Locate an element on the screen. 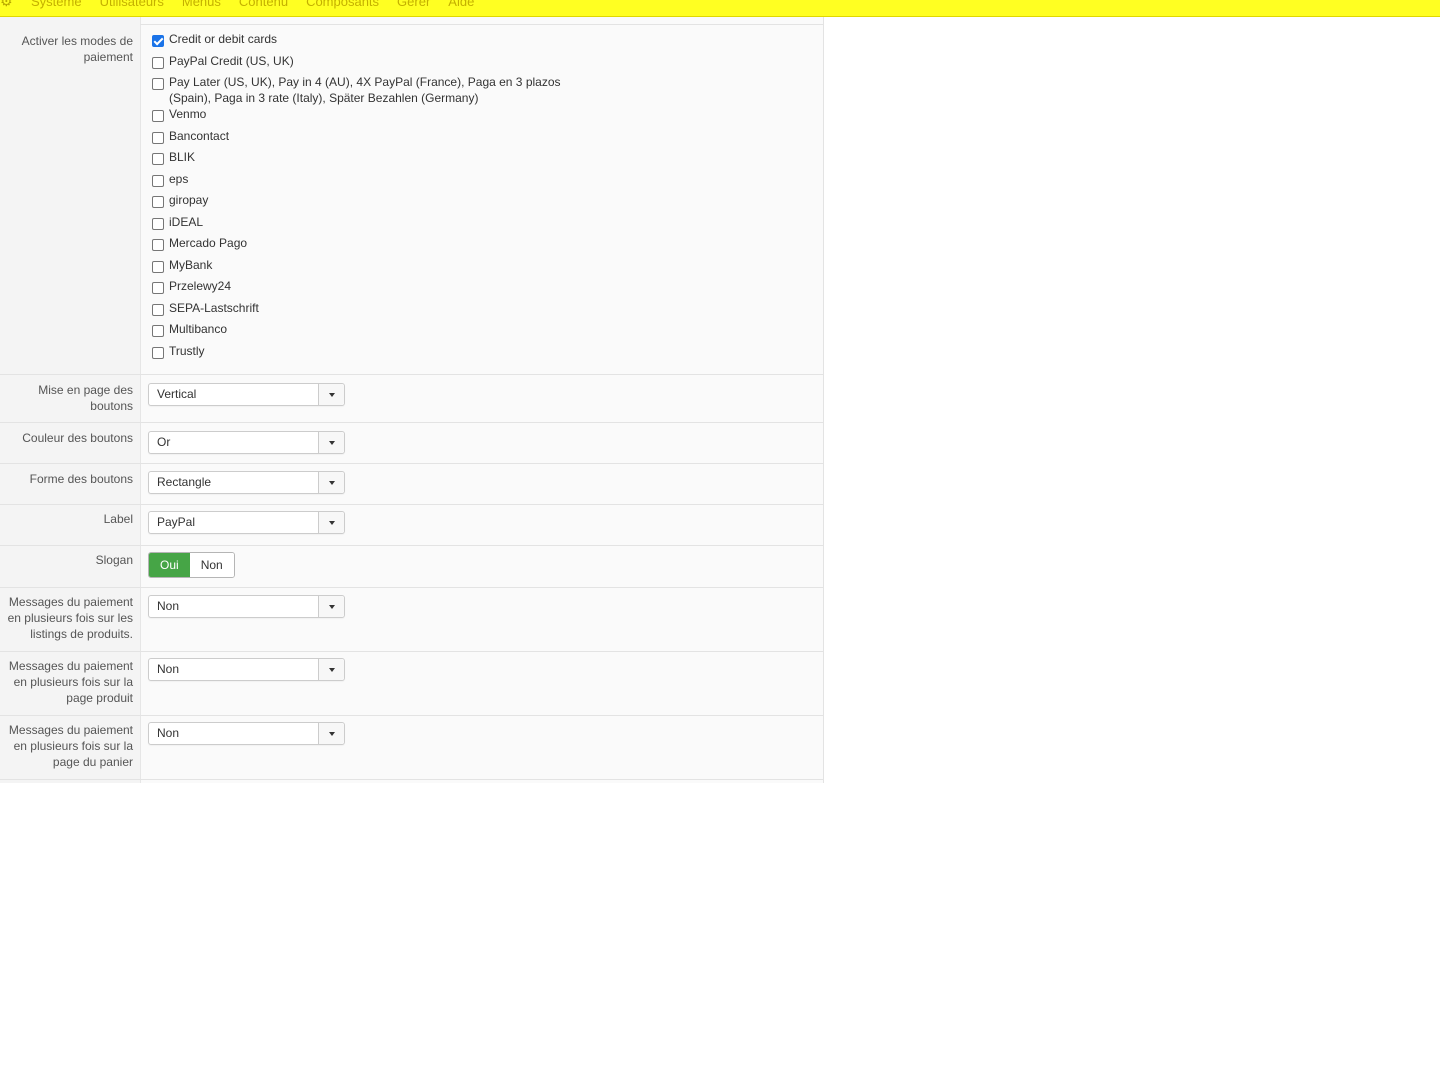  payment-option: Bancontact is located at coordinates (362, 136).